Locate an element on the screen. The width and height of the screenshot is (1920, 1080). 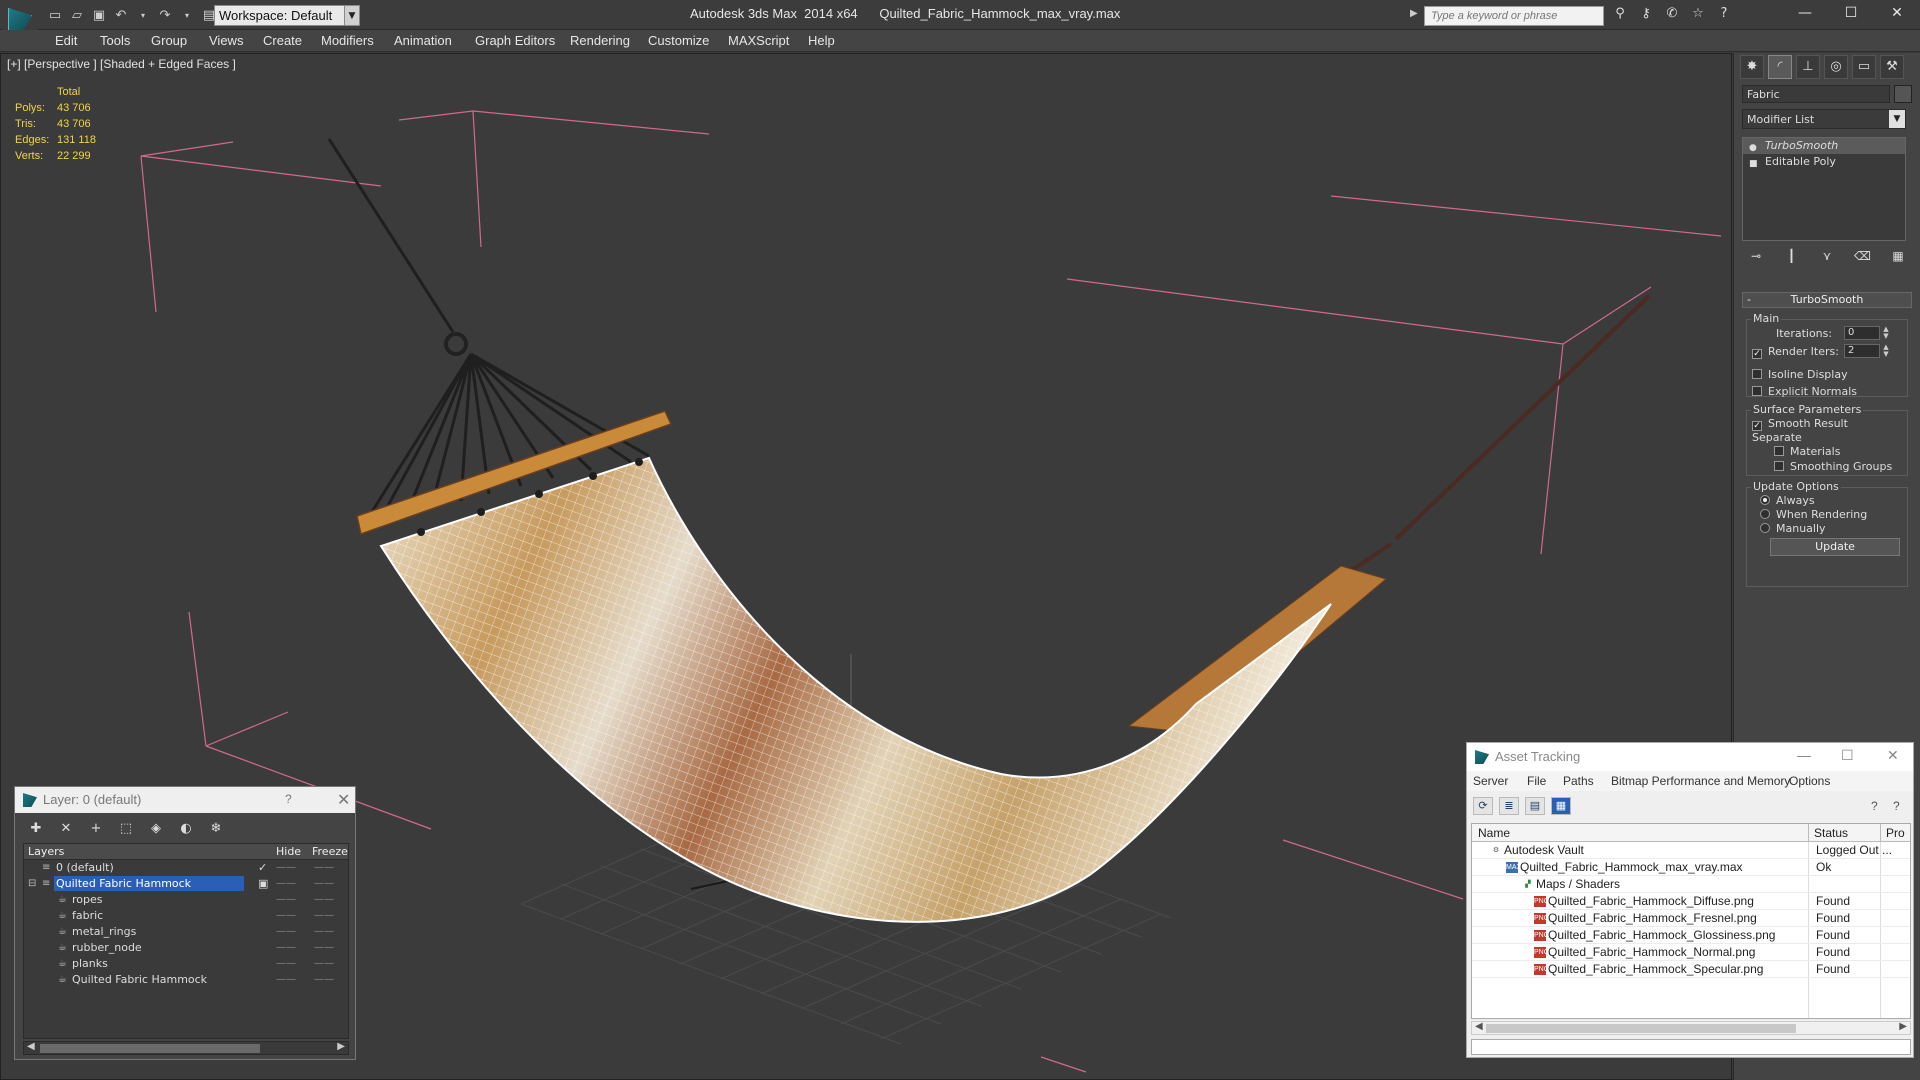
radio-icon is located at coordinates (1765, 514).